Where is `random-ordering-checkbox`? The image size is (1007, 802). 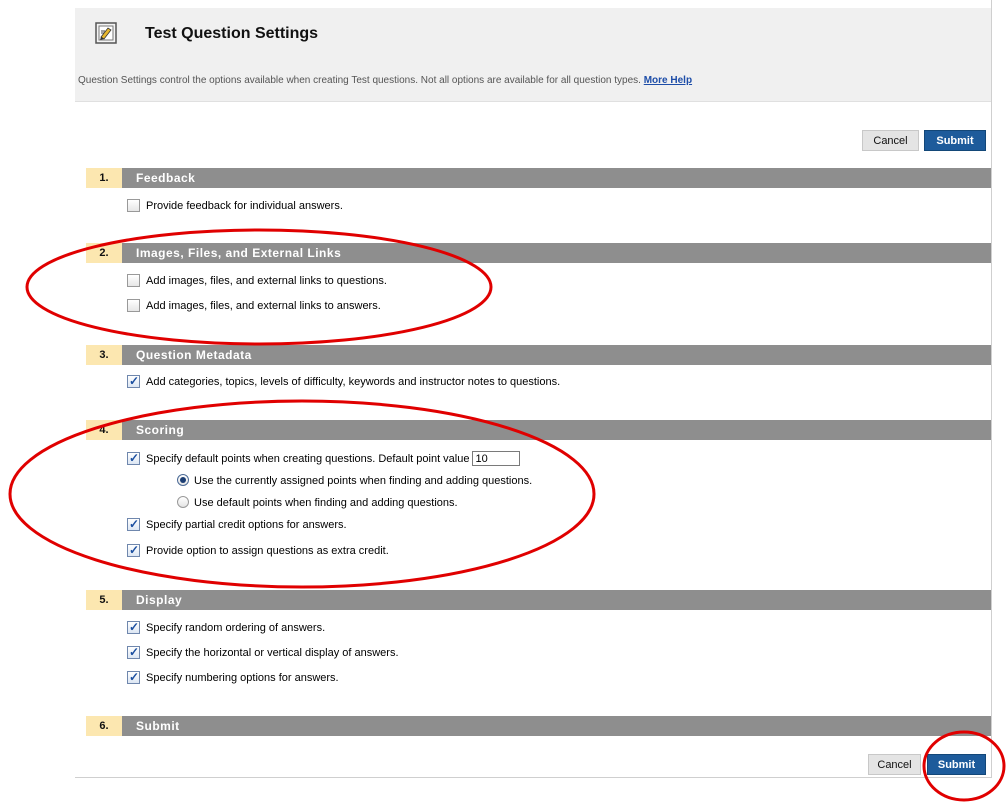 random-ordering-checkbox is located at coordinates (133, 627).